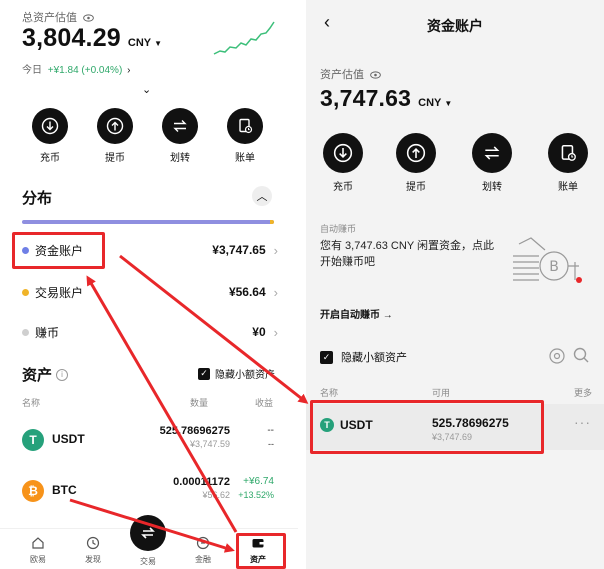 This screenshot has height=569, width=604. What do you see at coordinates (152, 525) in the screenshot?
I see `arrow-to-assets-tab` at bounding box center [152, 525].